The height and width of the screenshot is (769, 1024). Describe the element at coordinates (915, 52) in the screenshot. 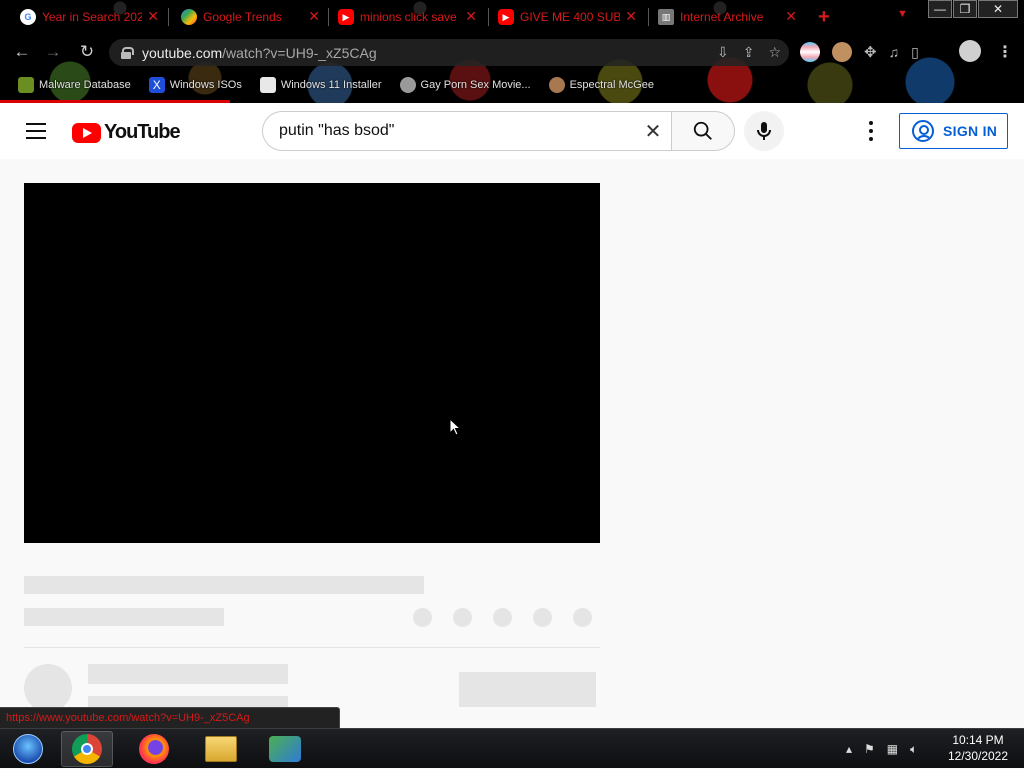

I see `side-panel-icon: ▯` at that location.